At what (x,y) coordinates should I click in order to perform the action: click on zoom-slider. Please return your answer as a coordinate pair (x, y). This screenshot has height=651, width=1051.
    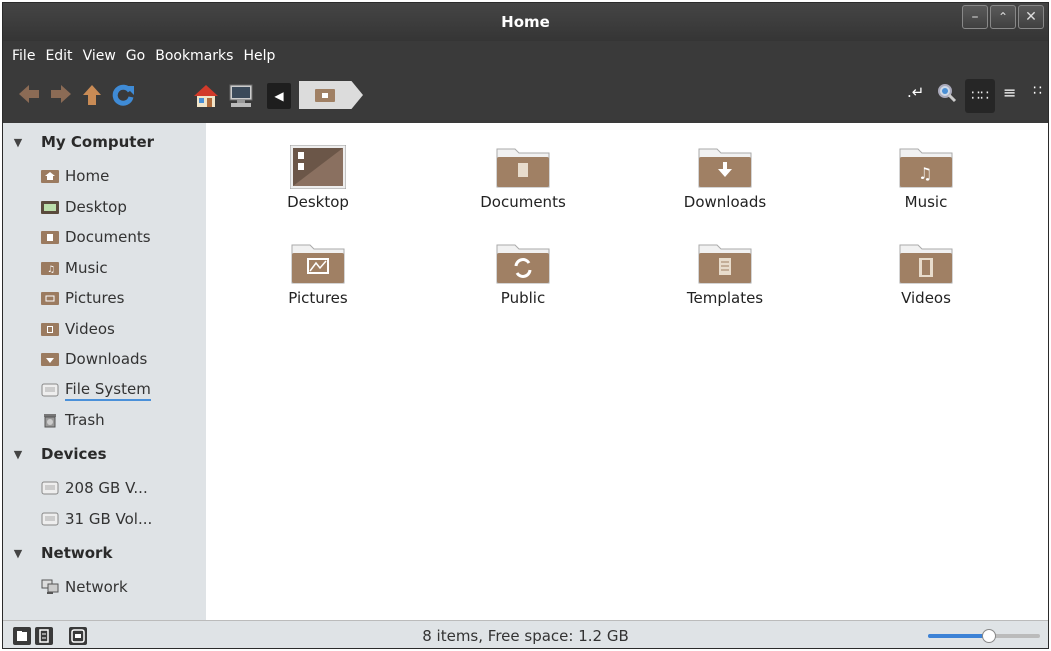
    Looking at the image, I should click on (984, 636).